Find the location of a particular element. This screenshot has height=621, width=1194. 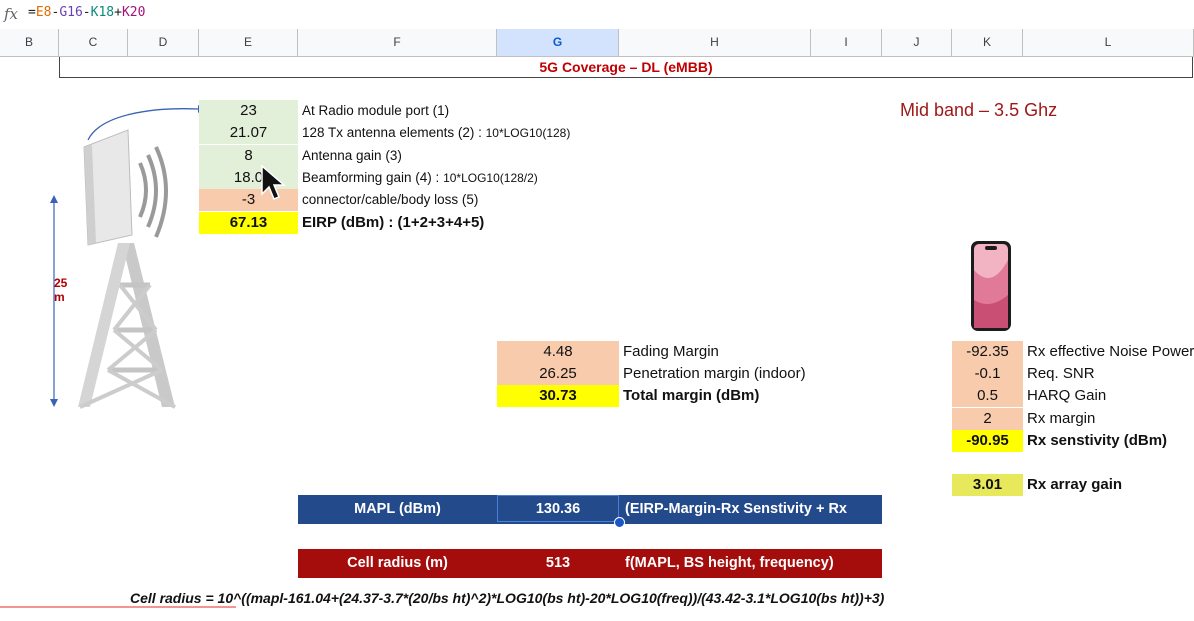

margin-cell-penetration: 26.25 is located at coordinates (558, 374).